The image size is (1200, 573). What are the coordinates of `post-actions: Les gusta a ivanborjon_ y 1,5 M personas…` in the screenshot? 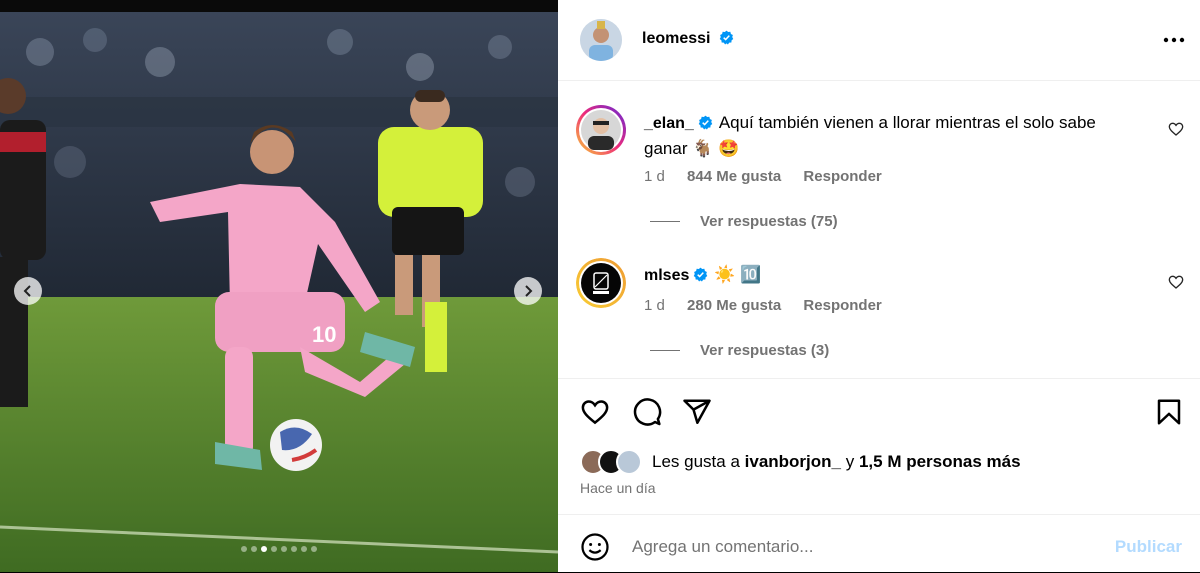 It's located at (879, 446).